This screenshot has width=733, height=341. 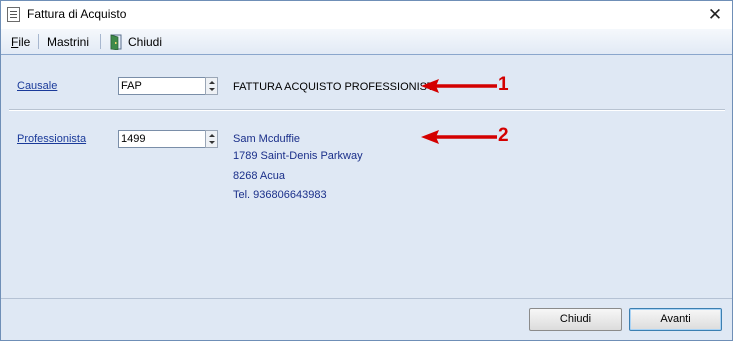 I want to click on menu-file-label: ile, so click(x=24, y=42).